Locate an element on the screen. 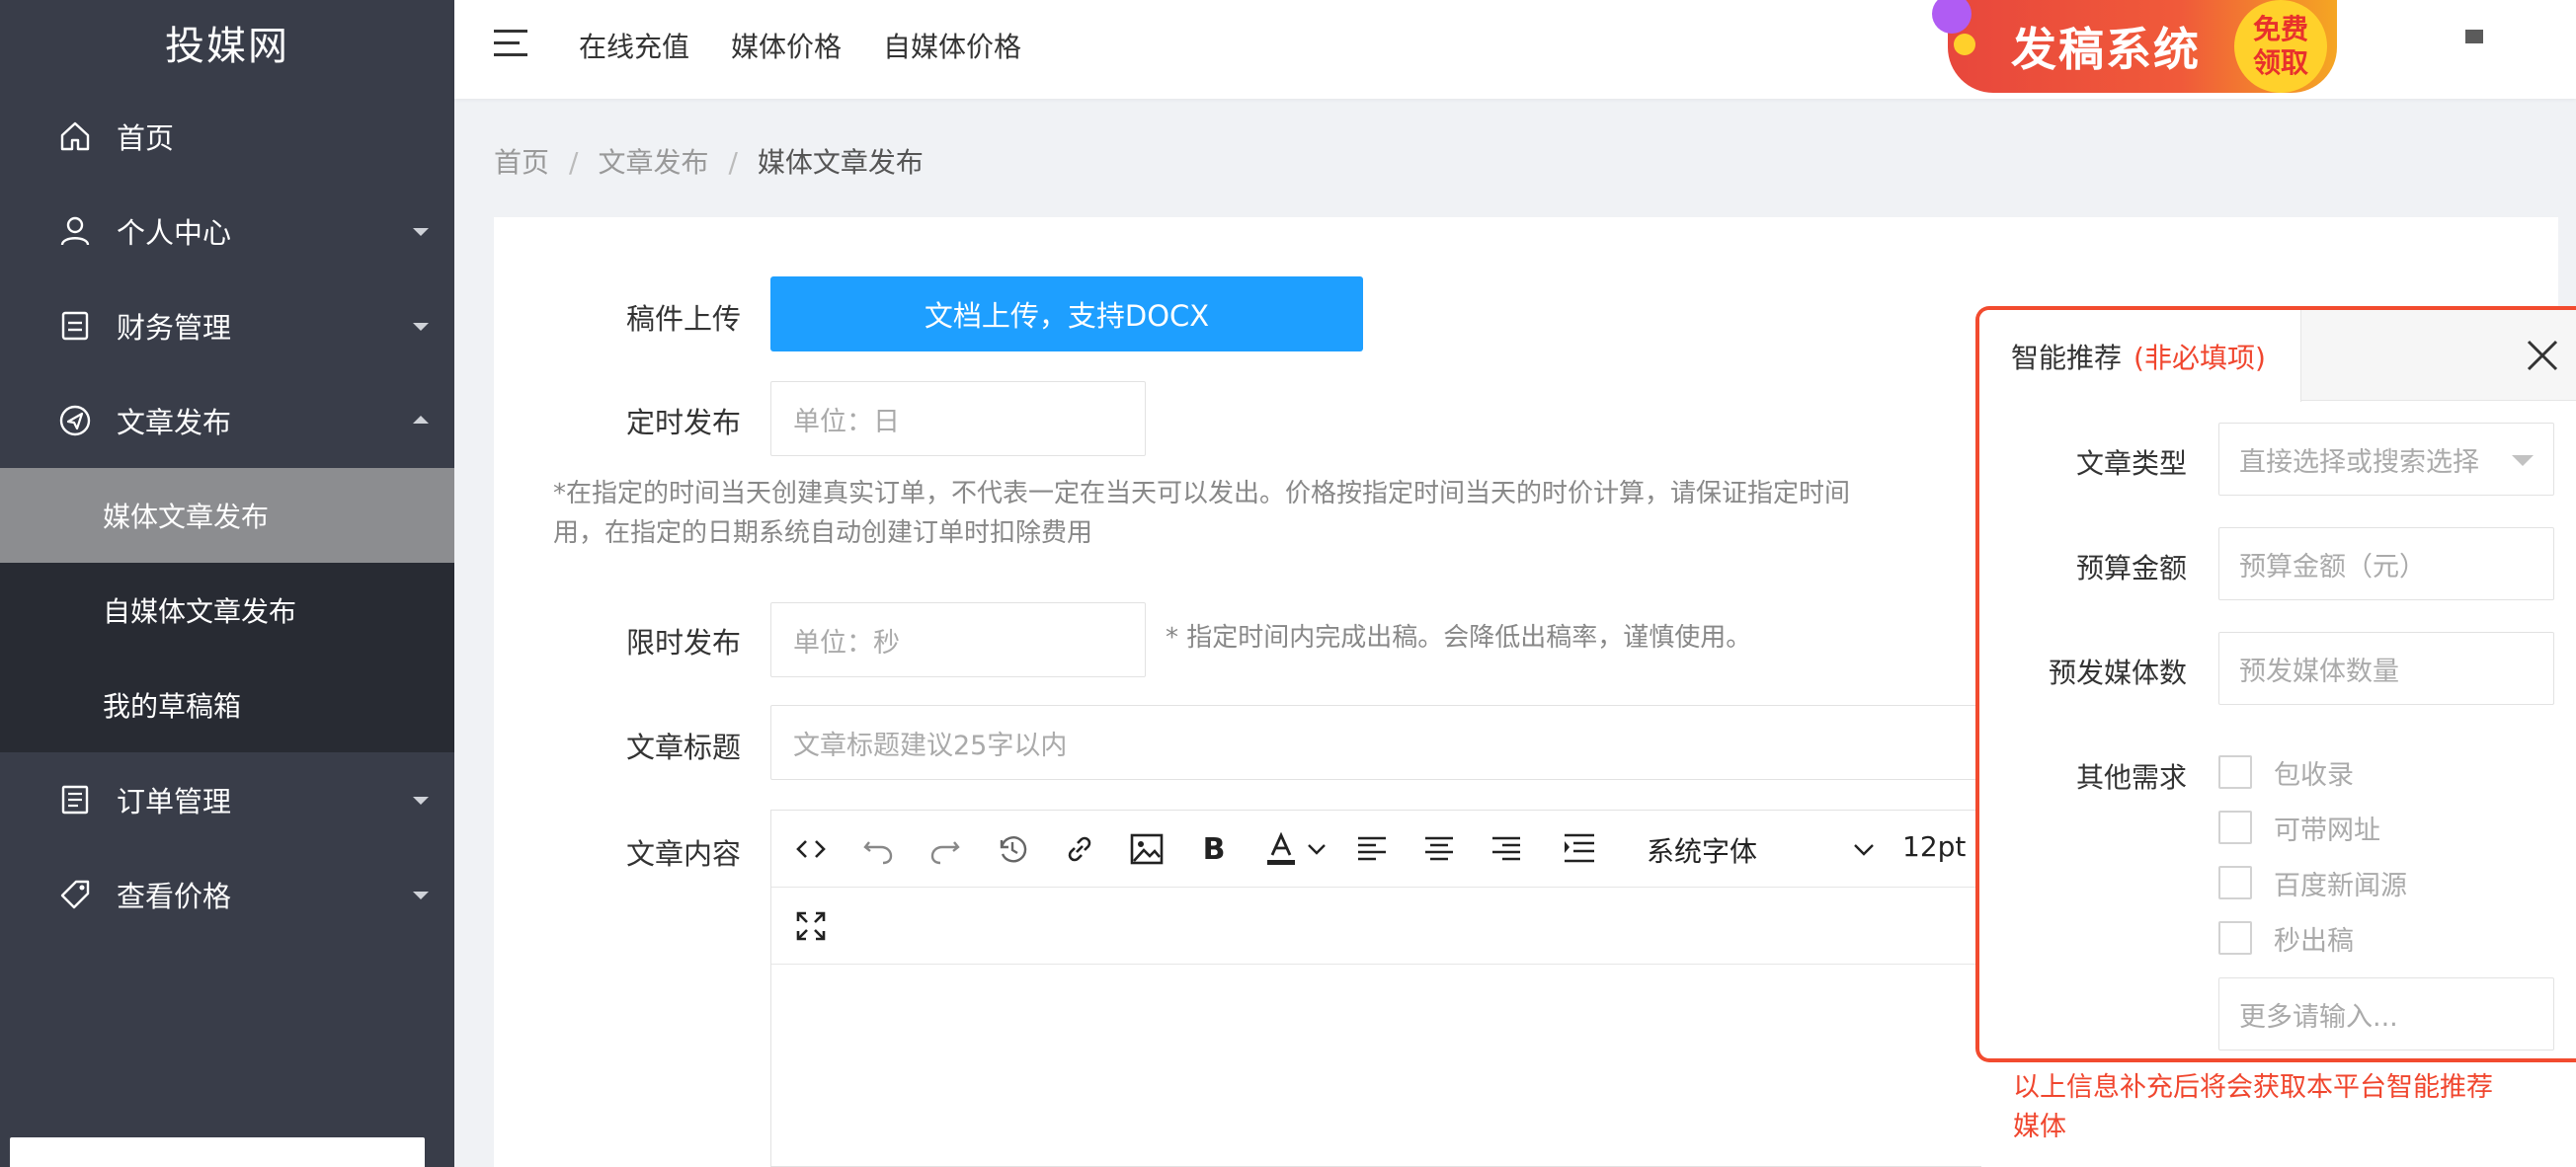 This screenshot has height=1167, width=2576. sidebar-item-label: 个人中心 is located at coordinates (174, 233).